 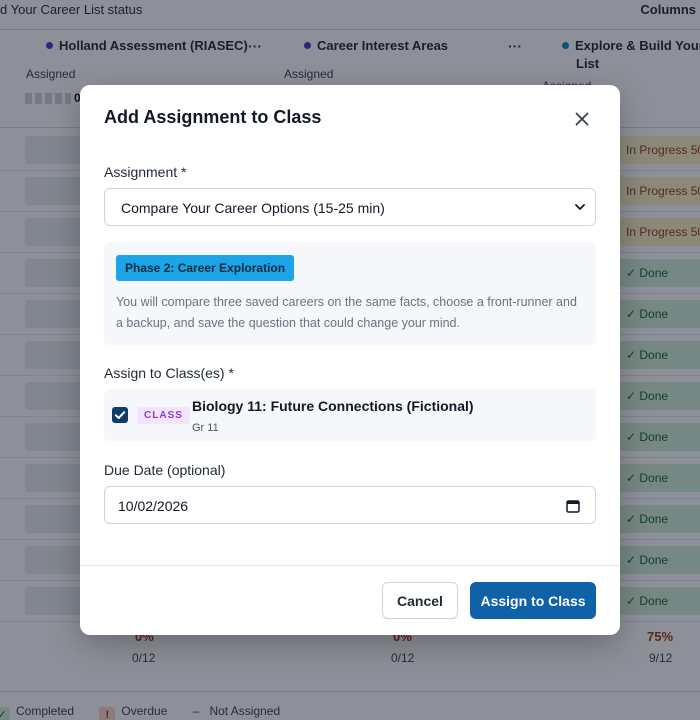 I want to click on due-date-label: Due Date (optional), so click(x=165, y=470).